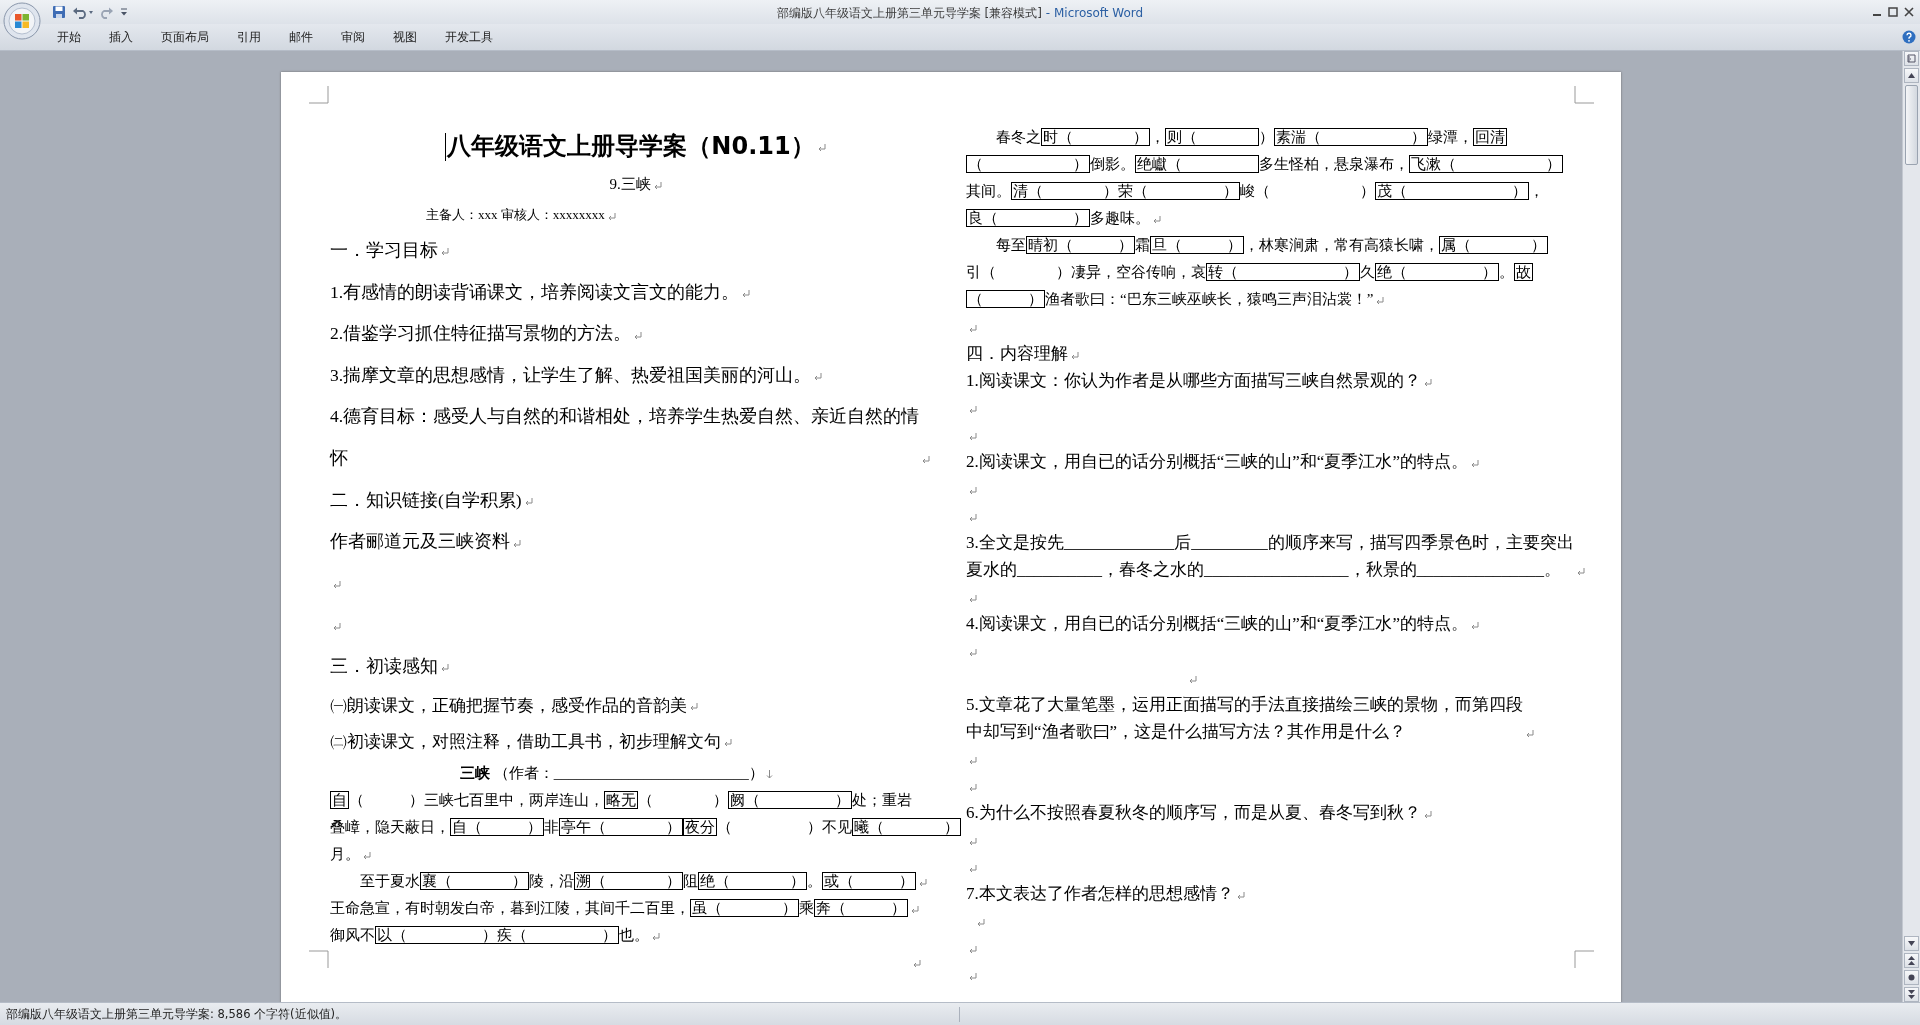 Image resolution: width=1920 pixels, height=1025 pixels. I want to click on paragraph-text: 6.为什么不按照春夏秋冬的顺序写，而是从夏、春冬写到秋？, so click(1193, 812).